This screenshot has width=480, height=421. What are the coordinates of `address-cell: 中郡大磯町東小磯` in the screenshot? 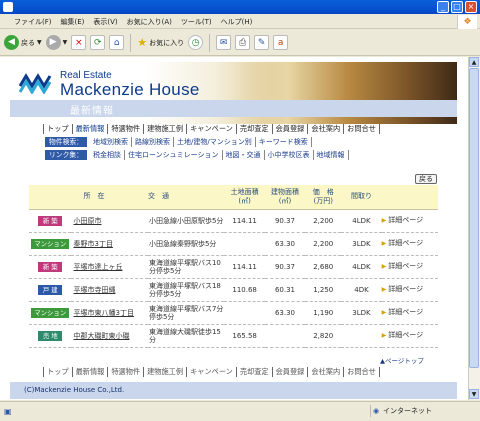 It's located at (109, 336).